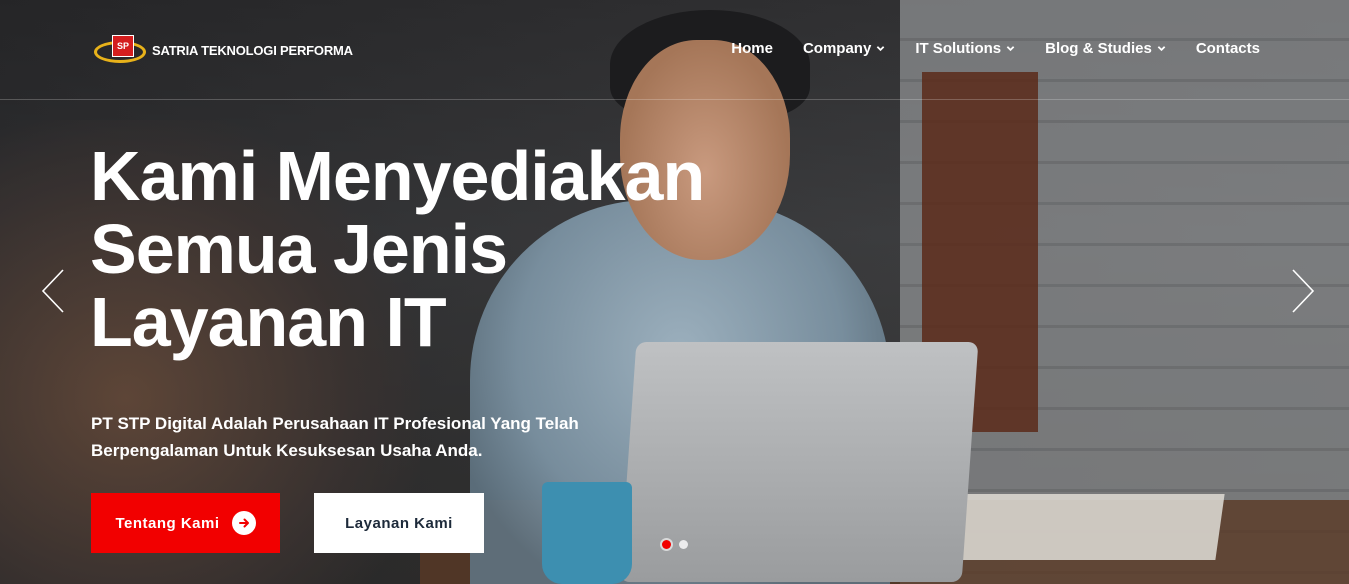 Image resolution: width=1349 pixels, height=584 pixels. Describe the element at coordinates (958, 48) in the screenshot. I see `nav-item-label: IT Solutions` at that location.